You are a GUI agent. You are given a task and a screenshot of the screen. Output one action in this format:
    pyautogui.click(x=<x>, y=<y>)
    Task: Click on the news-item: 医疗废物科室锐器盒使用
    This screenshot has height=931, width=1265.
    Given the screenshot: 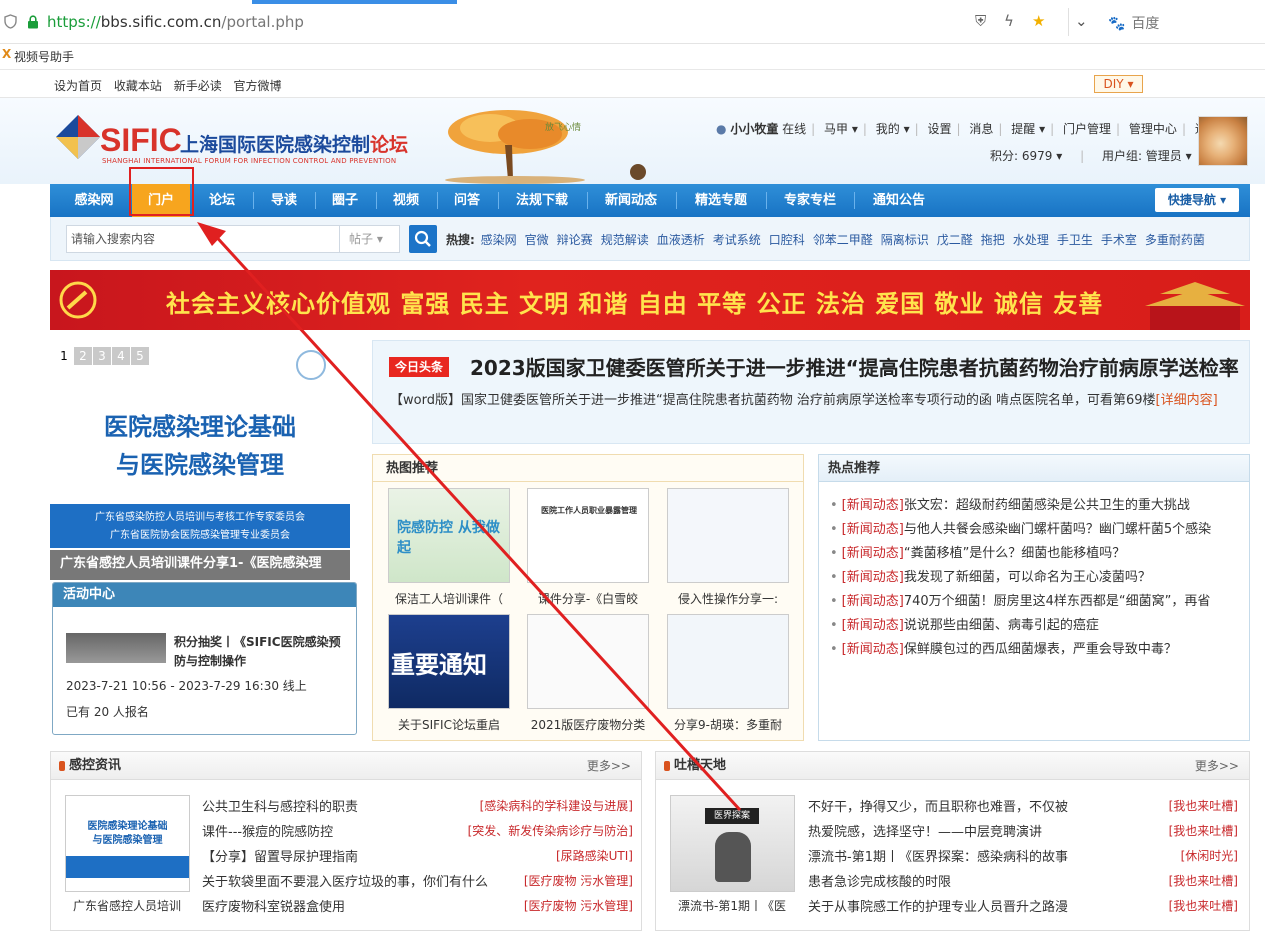 What is the action you would take?
    pyautogui.click(x=273, y=905)
    